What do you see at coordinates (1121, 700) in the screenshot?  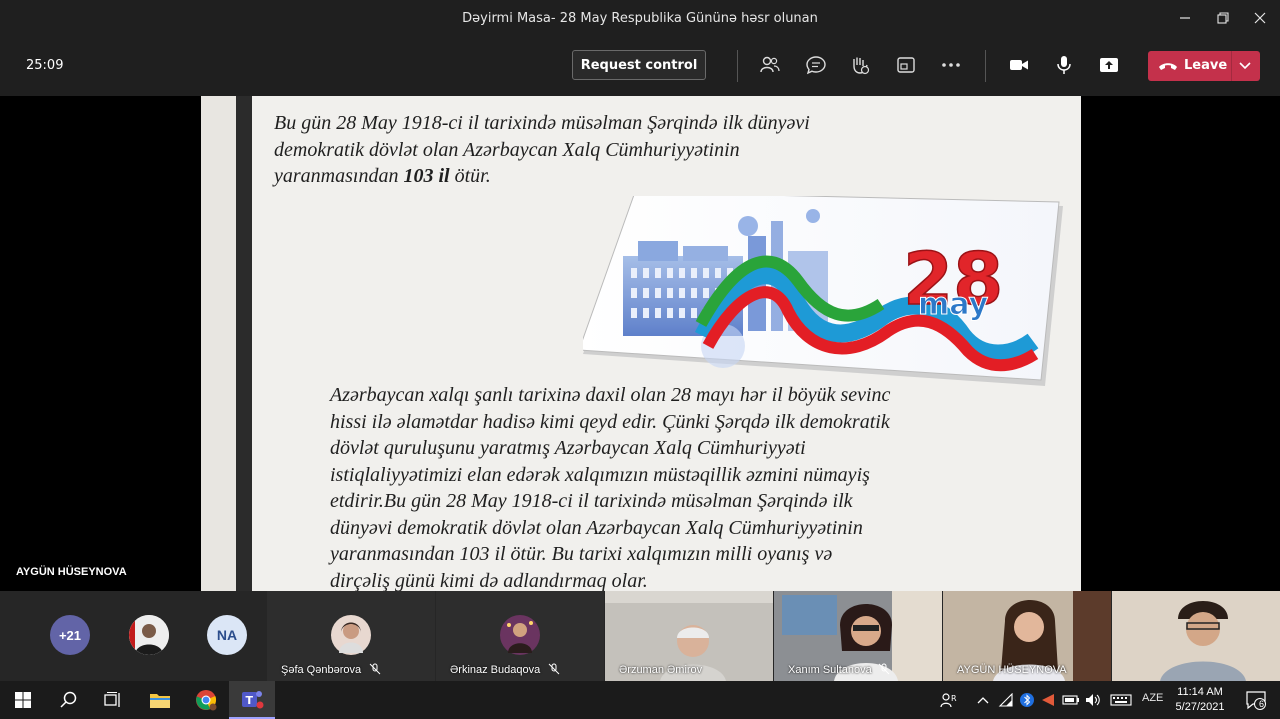 I see `keyboard-icon` at bounding box center [1121, 700].